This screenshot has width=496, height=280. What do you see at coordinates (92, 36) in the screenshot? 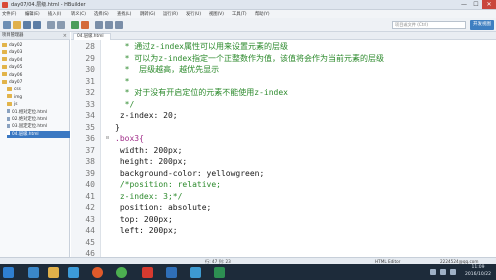
I see `tab-04-html: 04.层级.html` at bounding box center [92, 36].